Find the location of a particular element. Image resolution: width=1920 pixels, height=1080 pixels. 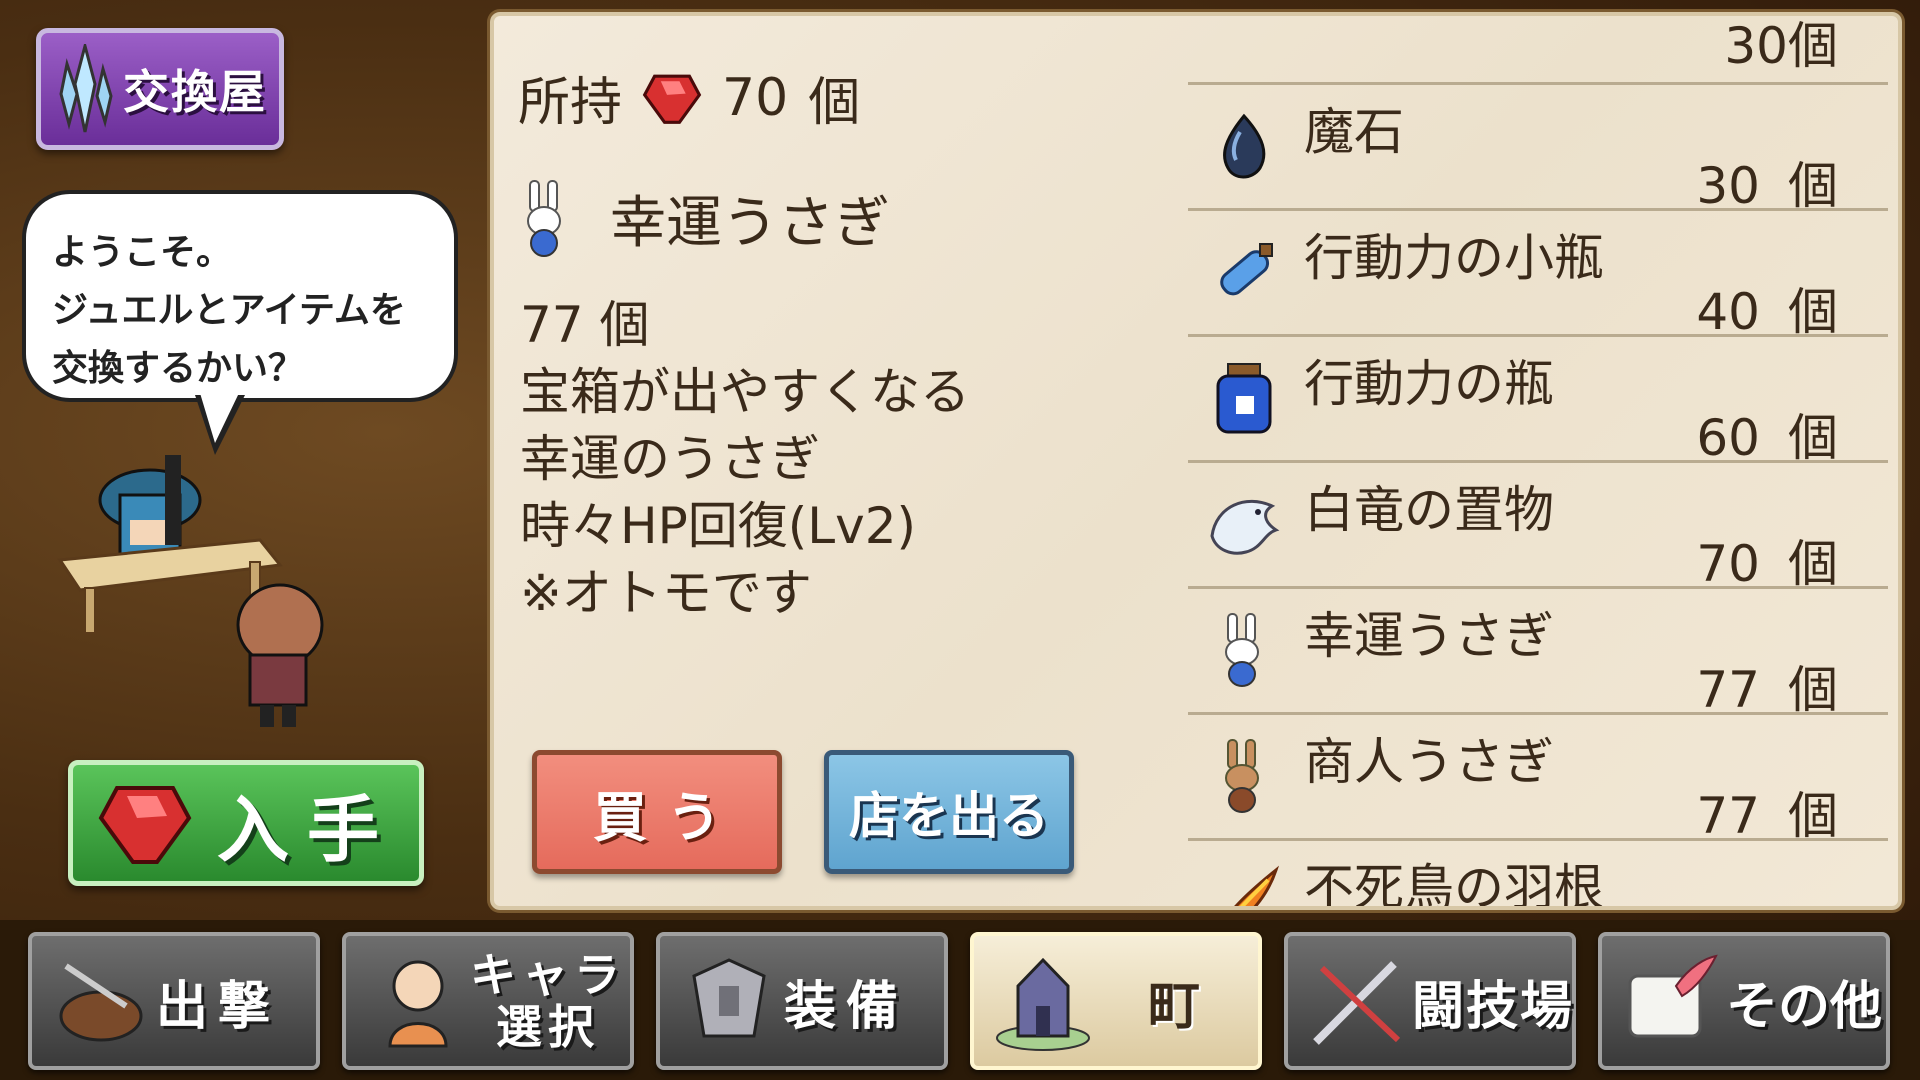

shop-name-label: 交換屋 is located at coordinates (195, 92).